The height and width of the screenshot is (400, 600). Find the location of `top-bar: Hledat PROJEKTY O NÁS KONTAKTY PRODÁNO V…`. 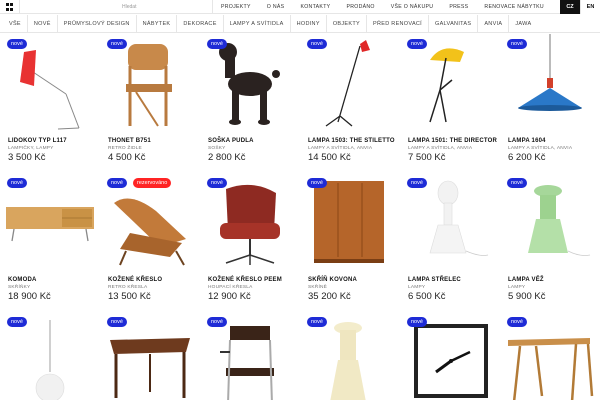

top-bar: Hledat PROJEKTY O NÁS KONTAKTY PRODÁNO V… is located at coordinates (300, 7).